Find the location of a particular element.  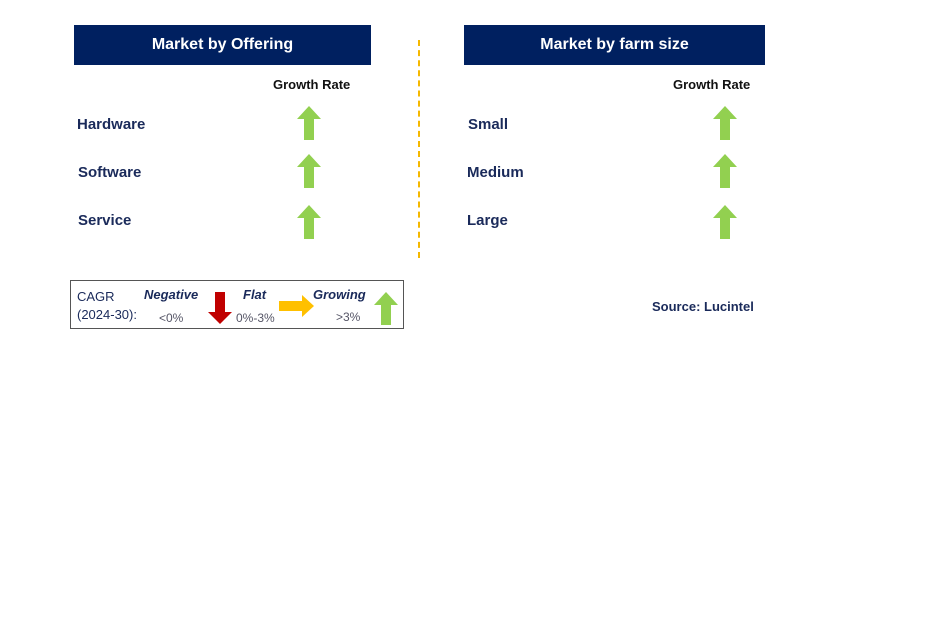

source-label: Source: Lucintel is located at coordinates (703, 306).